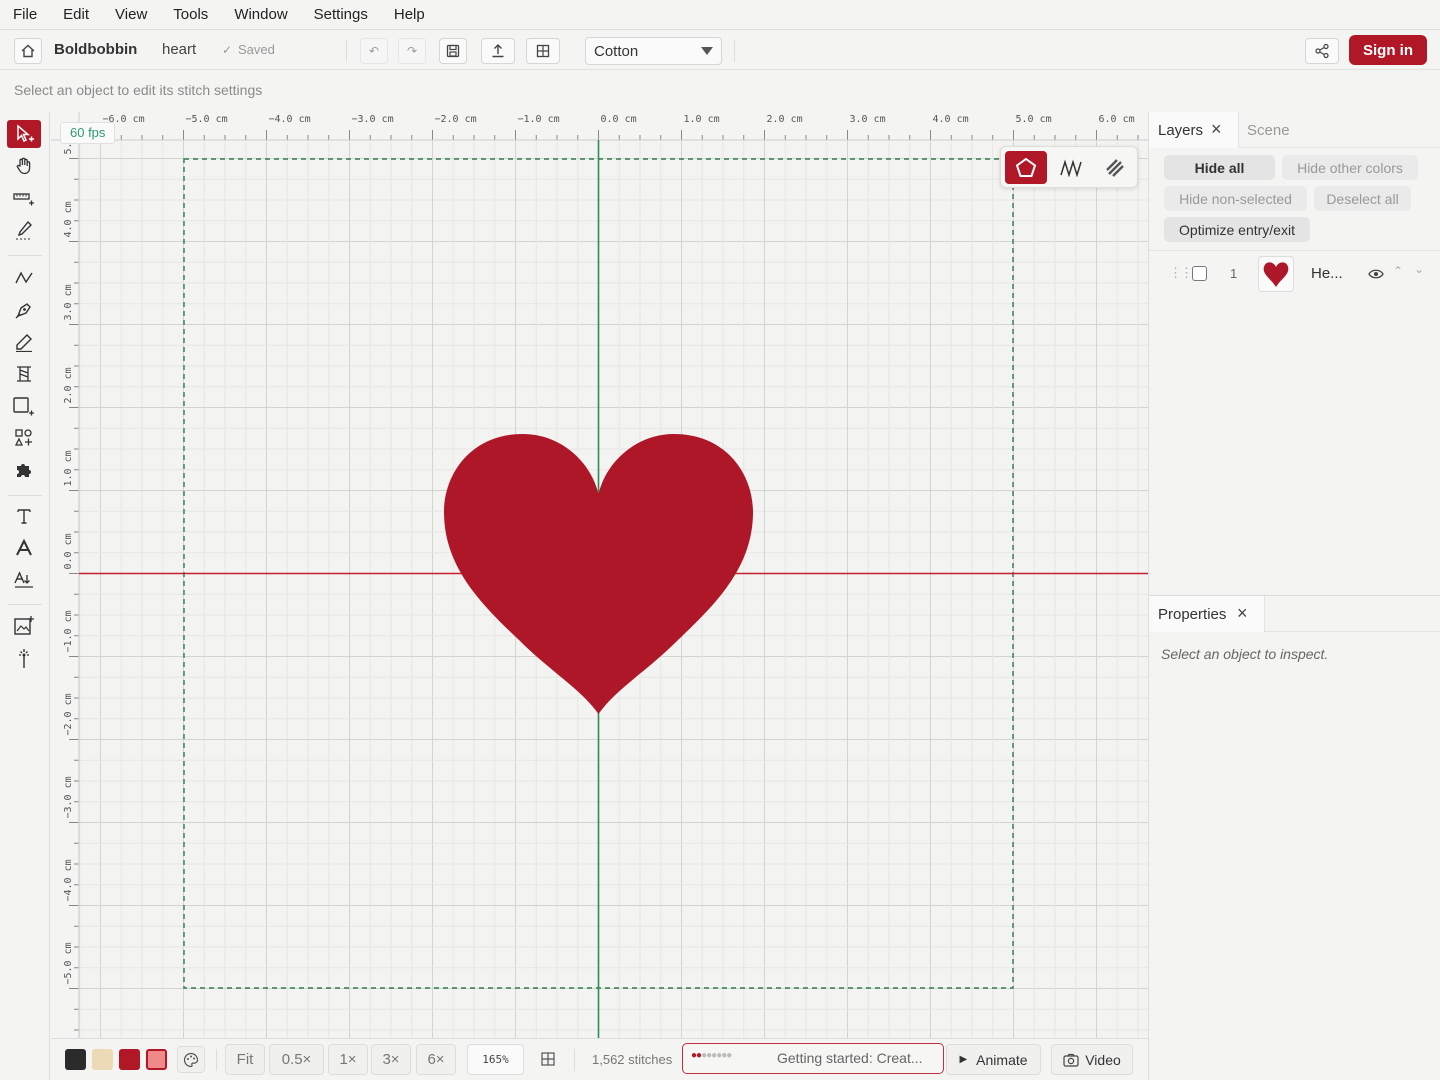 The image size is (1440, 1080). What do you see at coordinates (1350, 167) in the screenshot?
I see `hide-other-colors-button: Hide other colors` at bounding box center [1350, 167].